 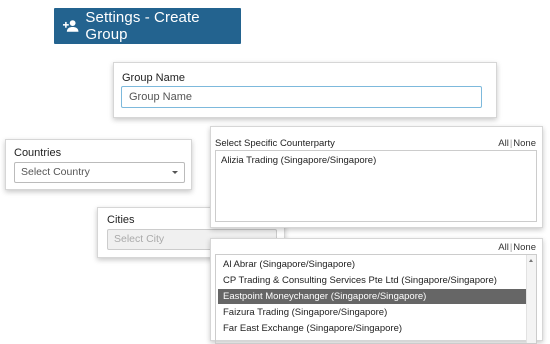 What do you see at coordinates (175, 172) in the screenshot?
I see `caret-down-icon` at bounding box center [175, 172].